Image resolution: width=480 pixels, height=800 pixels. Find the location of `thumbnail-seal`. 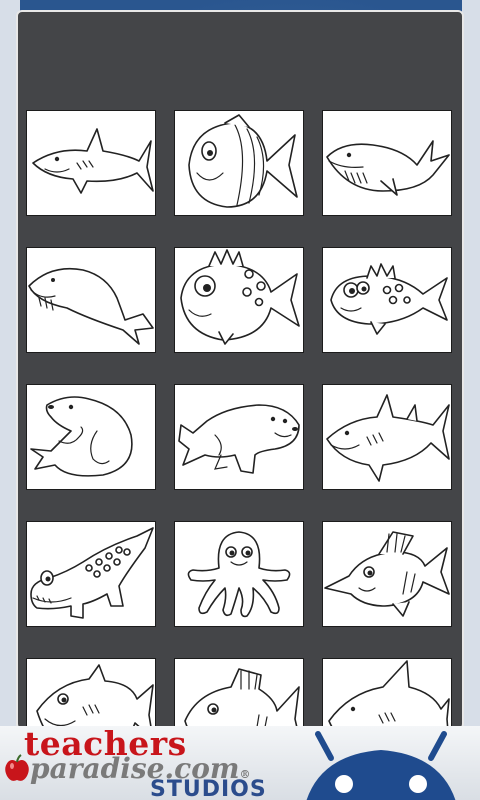

thumbnail-seal is located at coordinates (91, 437).